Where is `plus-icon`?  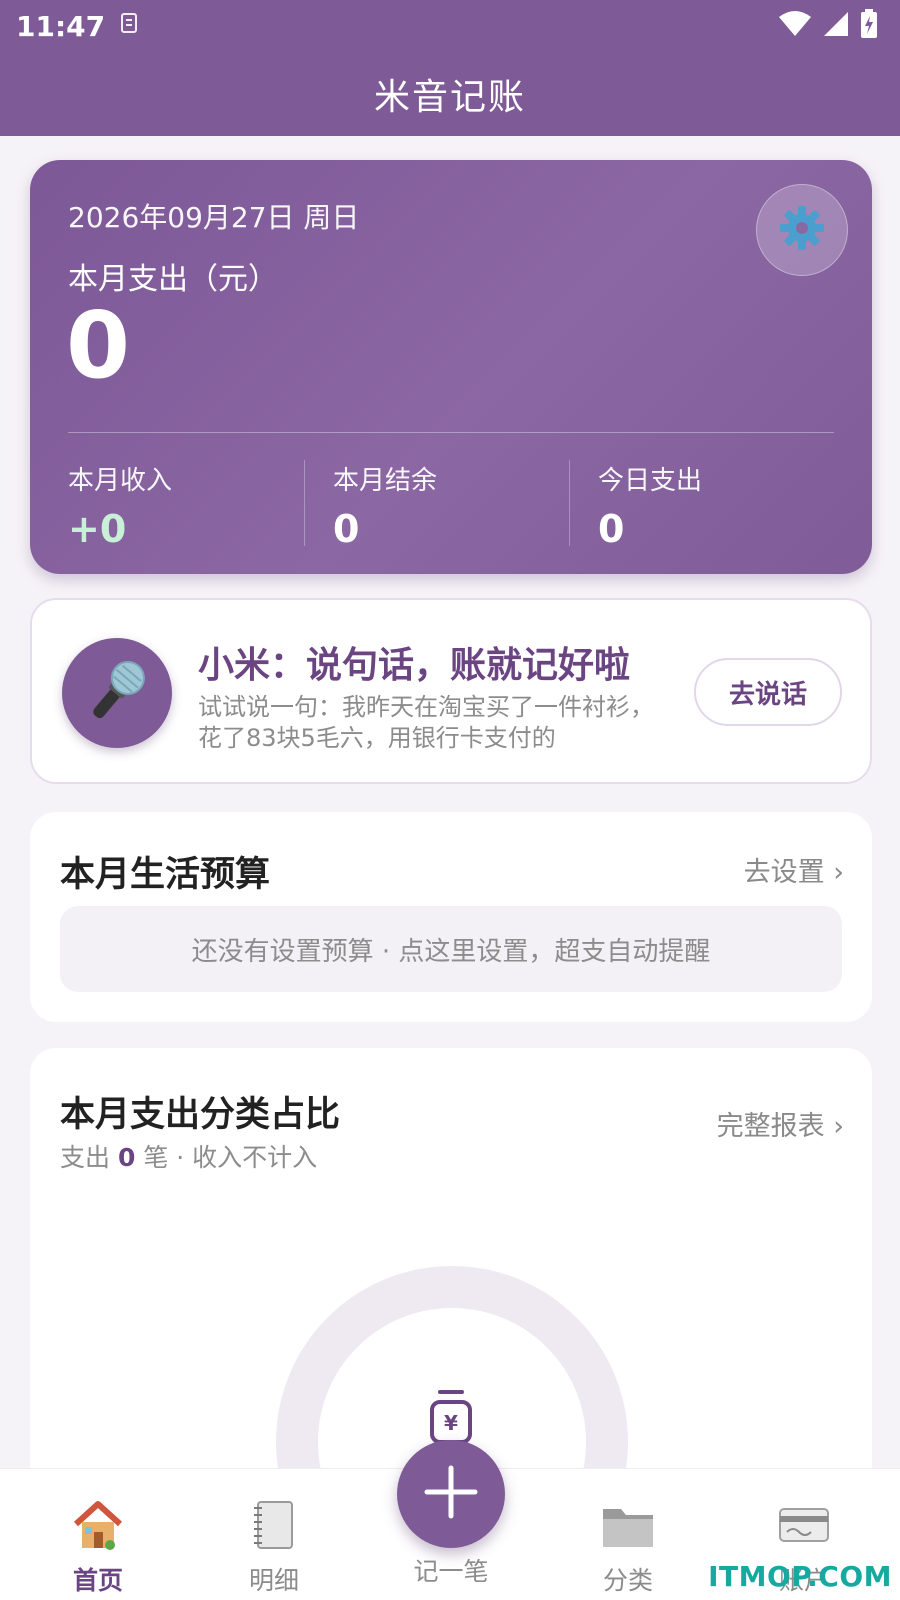 plus-icon is located at coordinates (451, 1494).